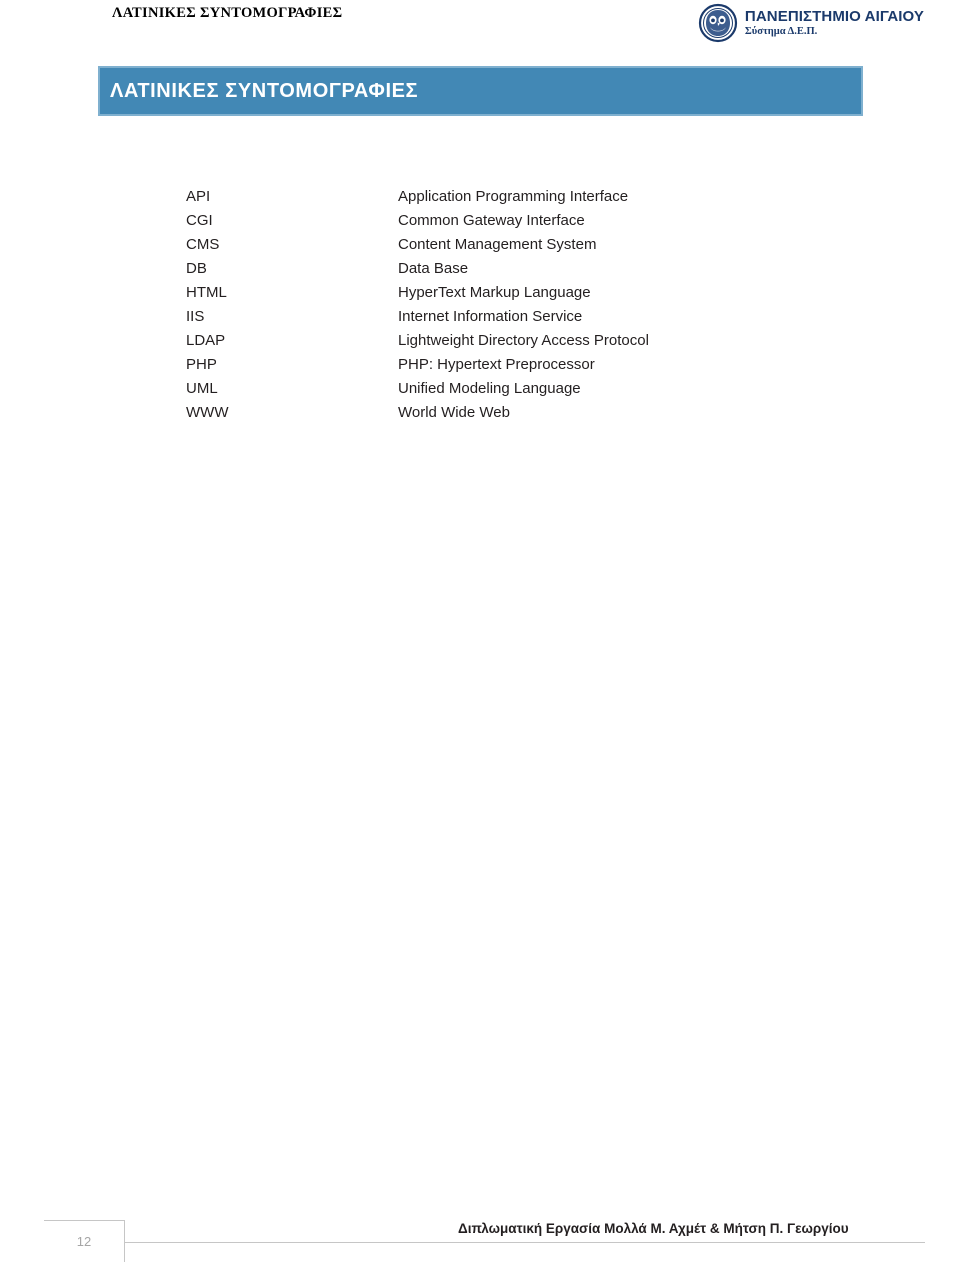 Image resolution: width=960 pixels, height=1266 pixels. Describe the element at coordinates (513, 196) in the screenshot. I see `abbreviation-definition: Application Programming Interface` at that location.